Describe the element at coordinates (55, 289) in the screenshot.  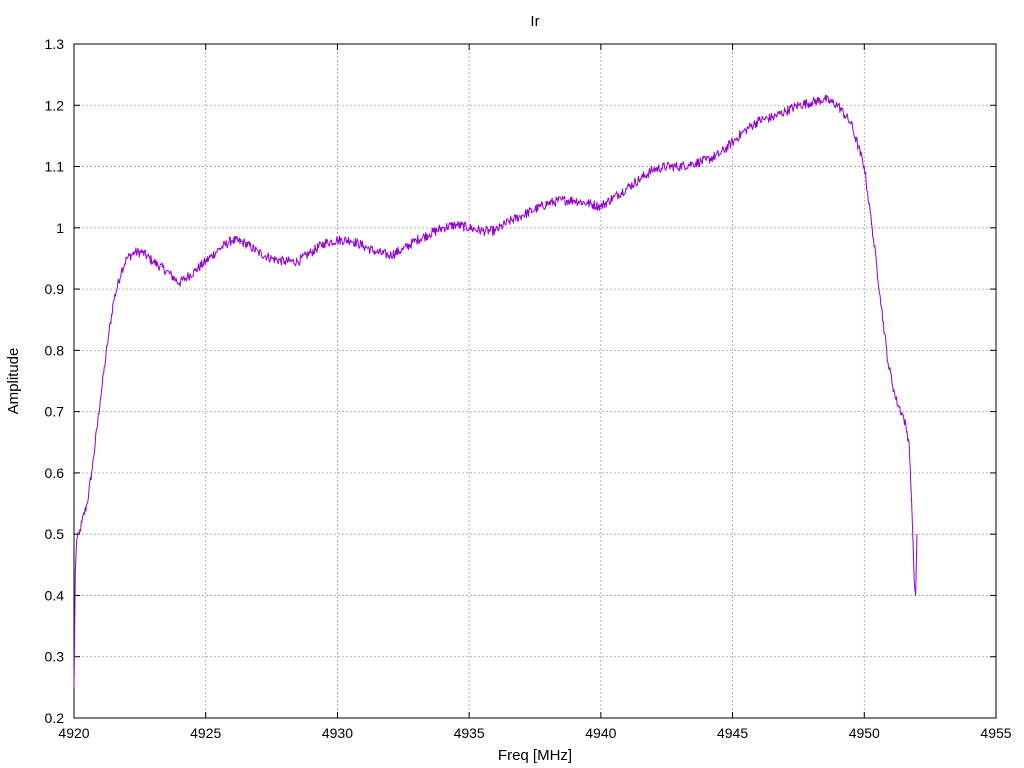
I see `y-tick-label: 0.9` at that location.